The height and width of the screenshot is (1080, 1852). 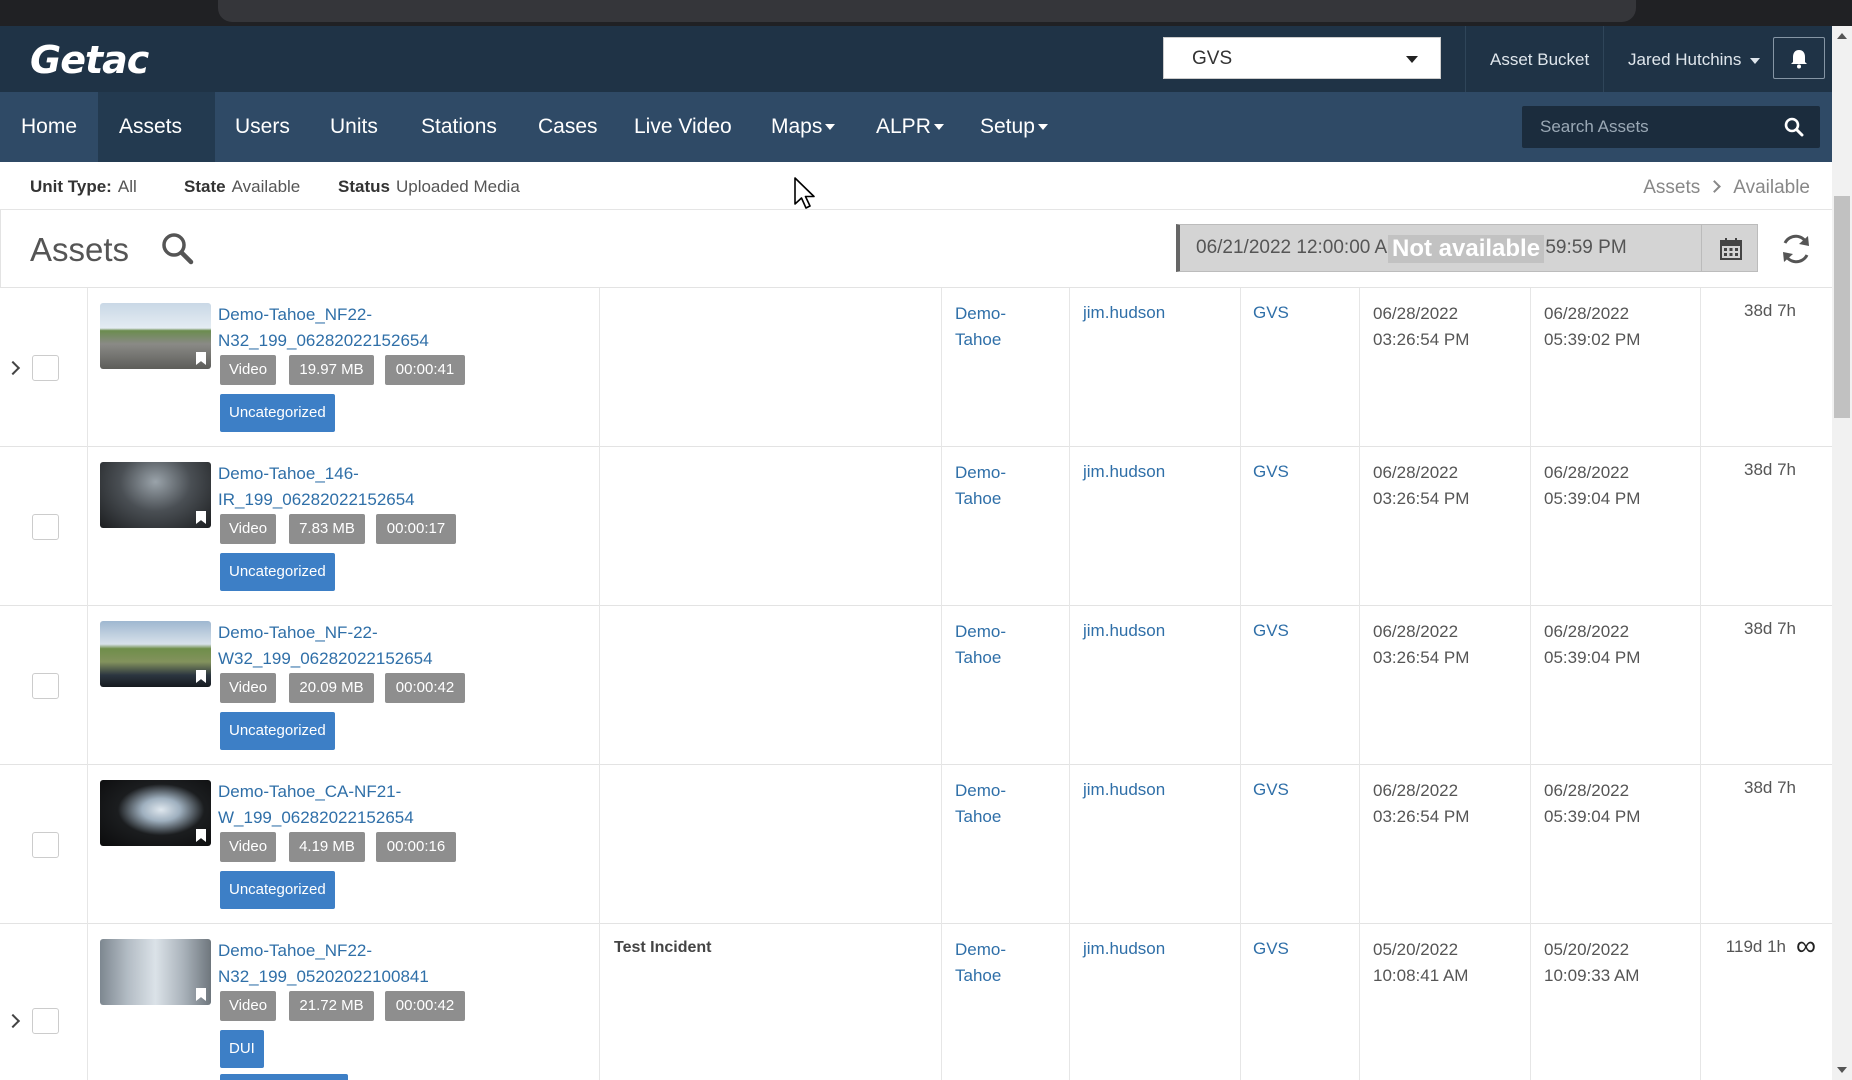 I want to click on asset-bucket-link: Asset Bucket, so click(x=1539, y=60).